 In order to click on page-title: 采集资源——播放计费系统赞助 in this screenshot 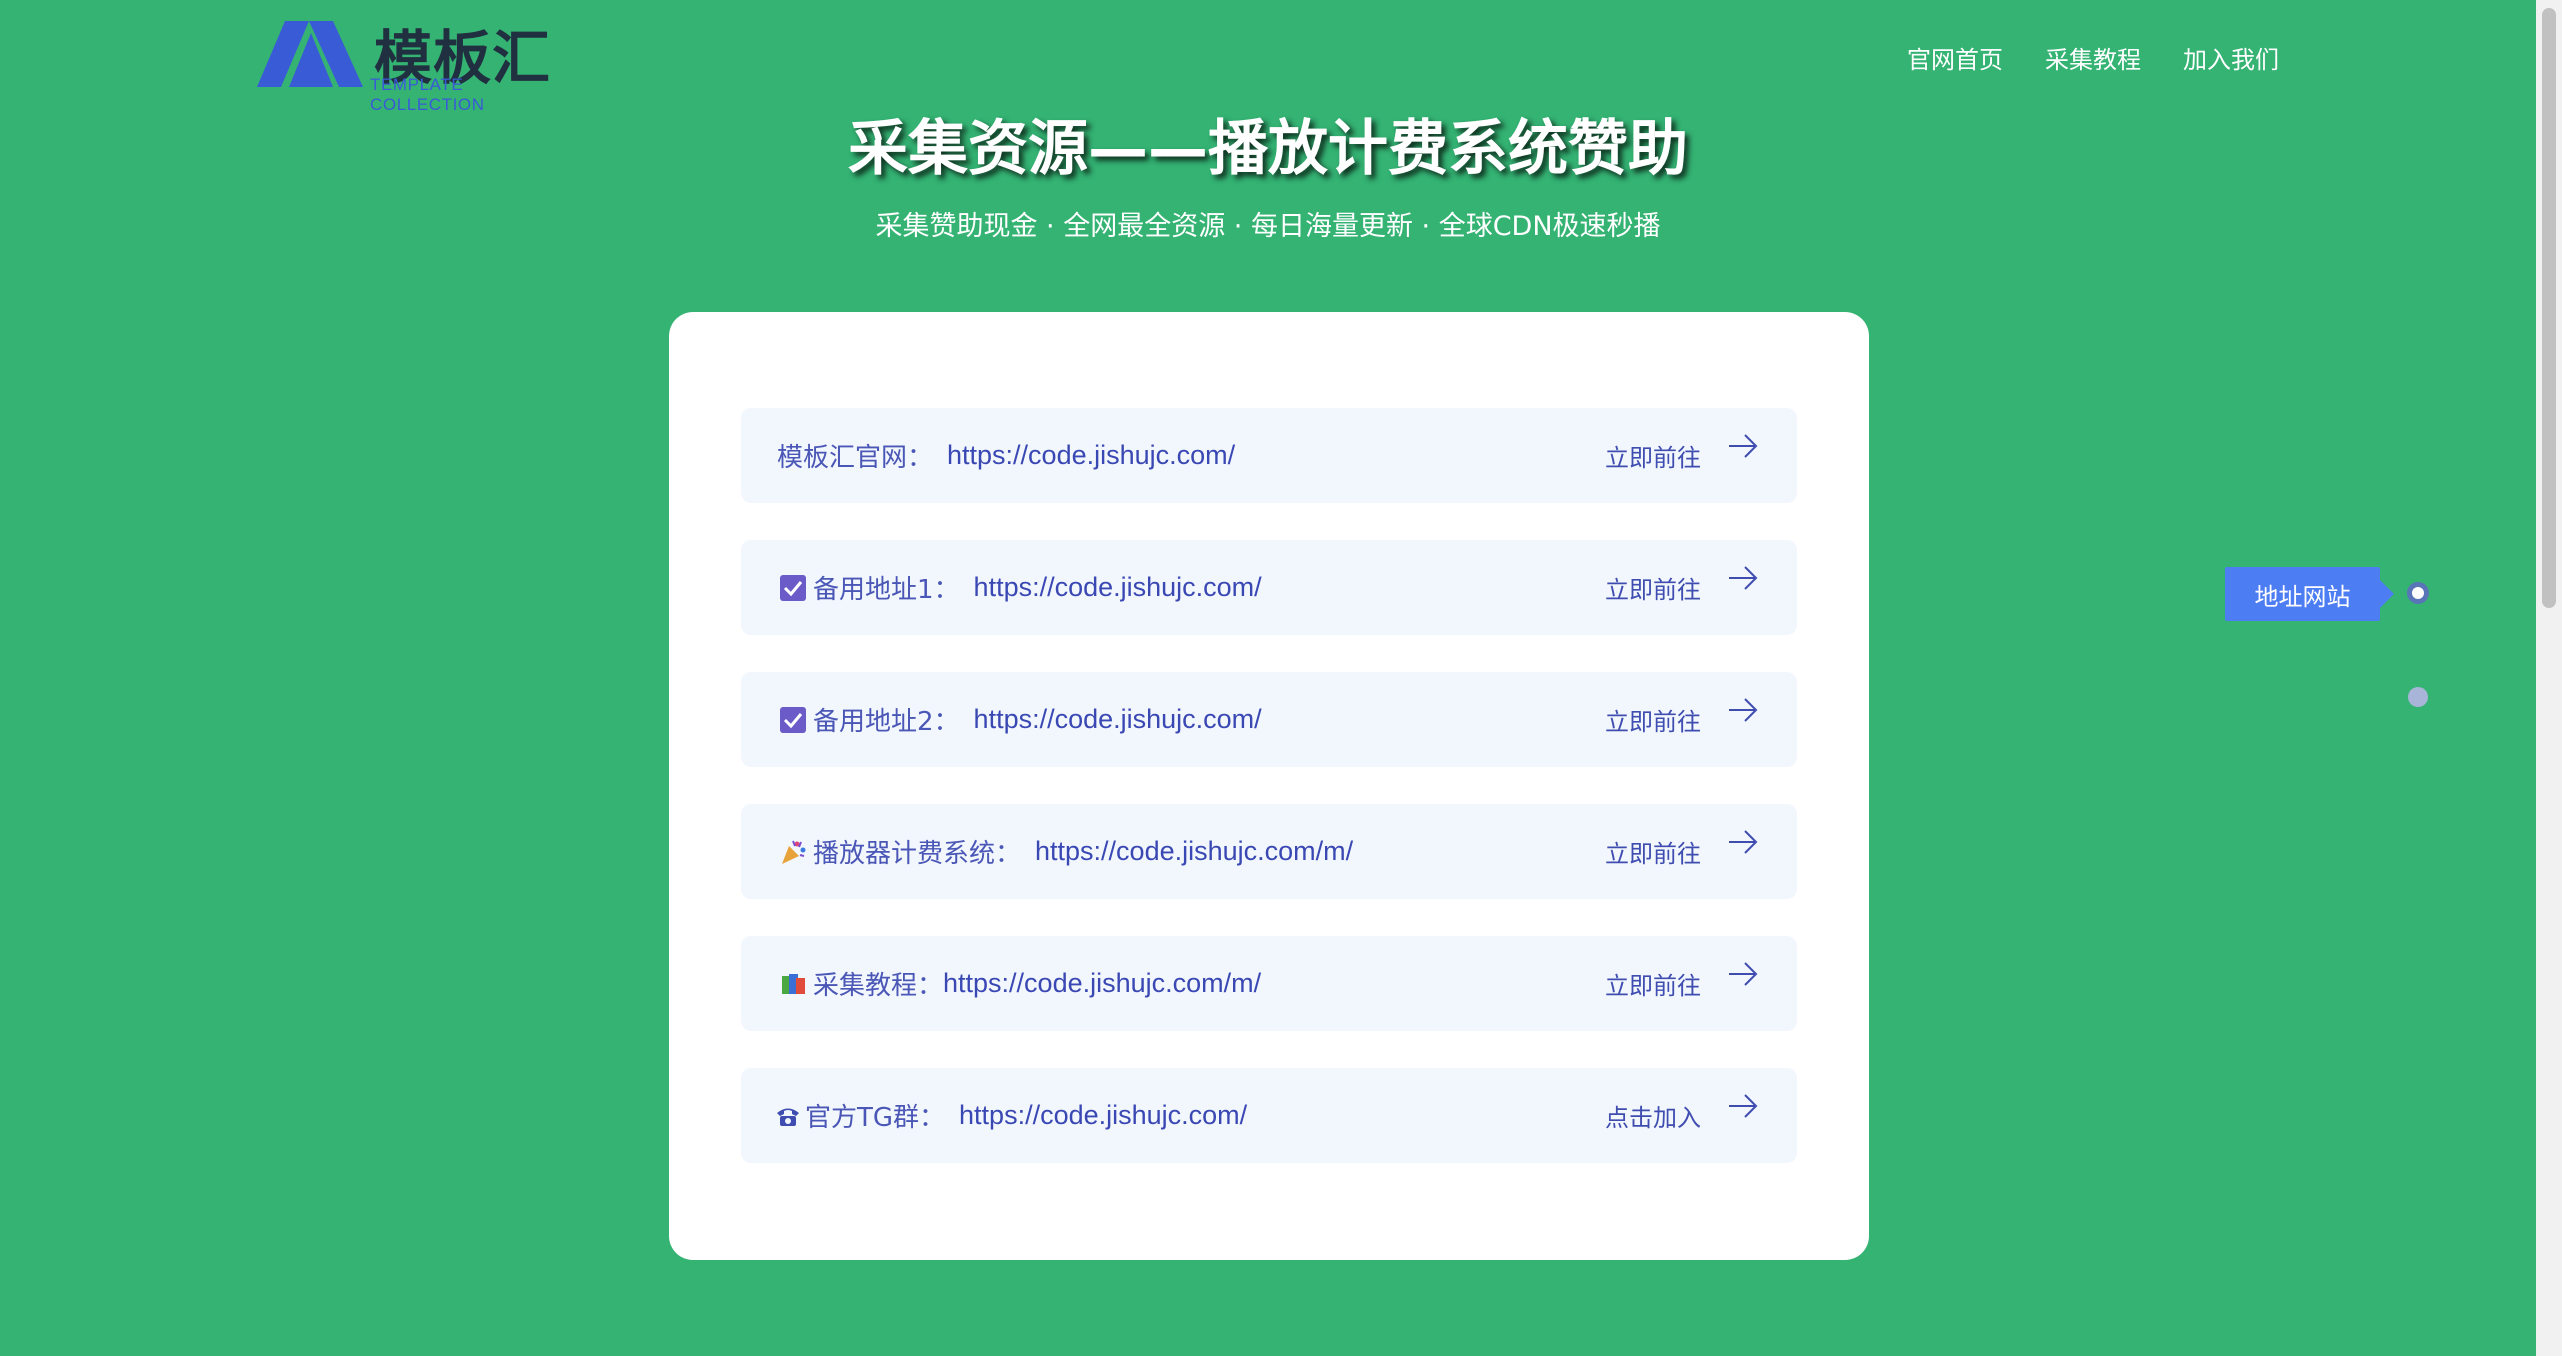, I will do `click(1268, 149)`.